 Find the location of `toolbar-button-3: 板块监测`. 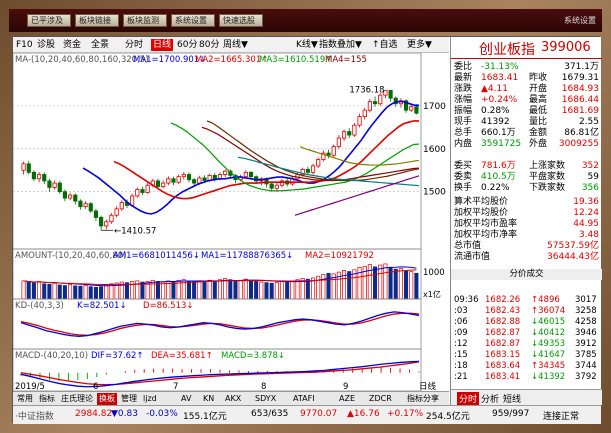

toolbar-button-3: 板块监测 is located at coordinates (145, 20).